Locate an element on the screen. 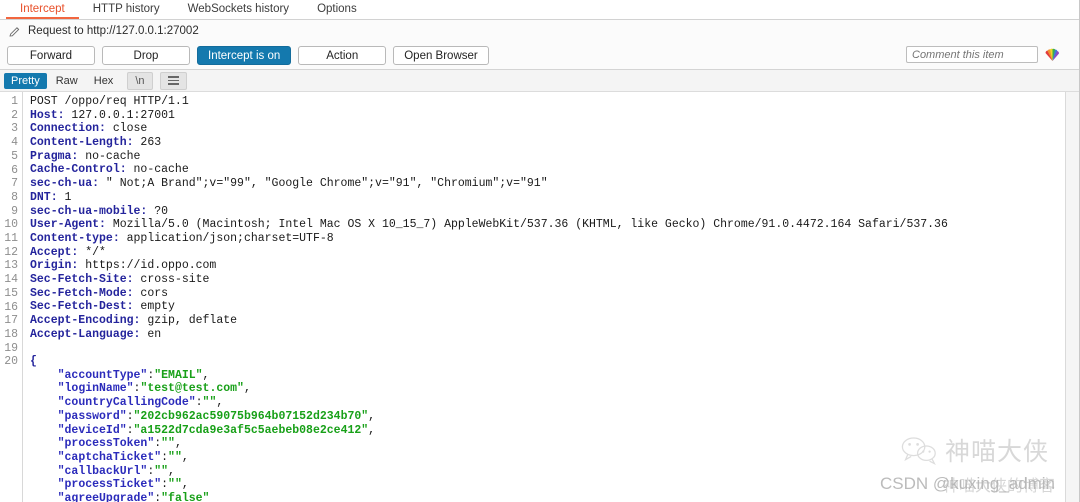 The image size is (1080, 502). pencil-icon is located at coordinates (14, 31).